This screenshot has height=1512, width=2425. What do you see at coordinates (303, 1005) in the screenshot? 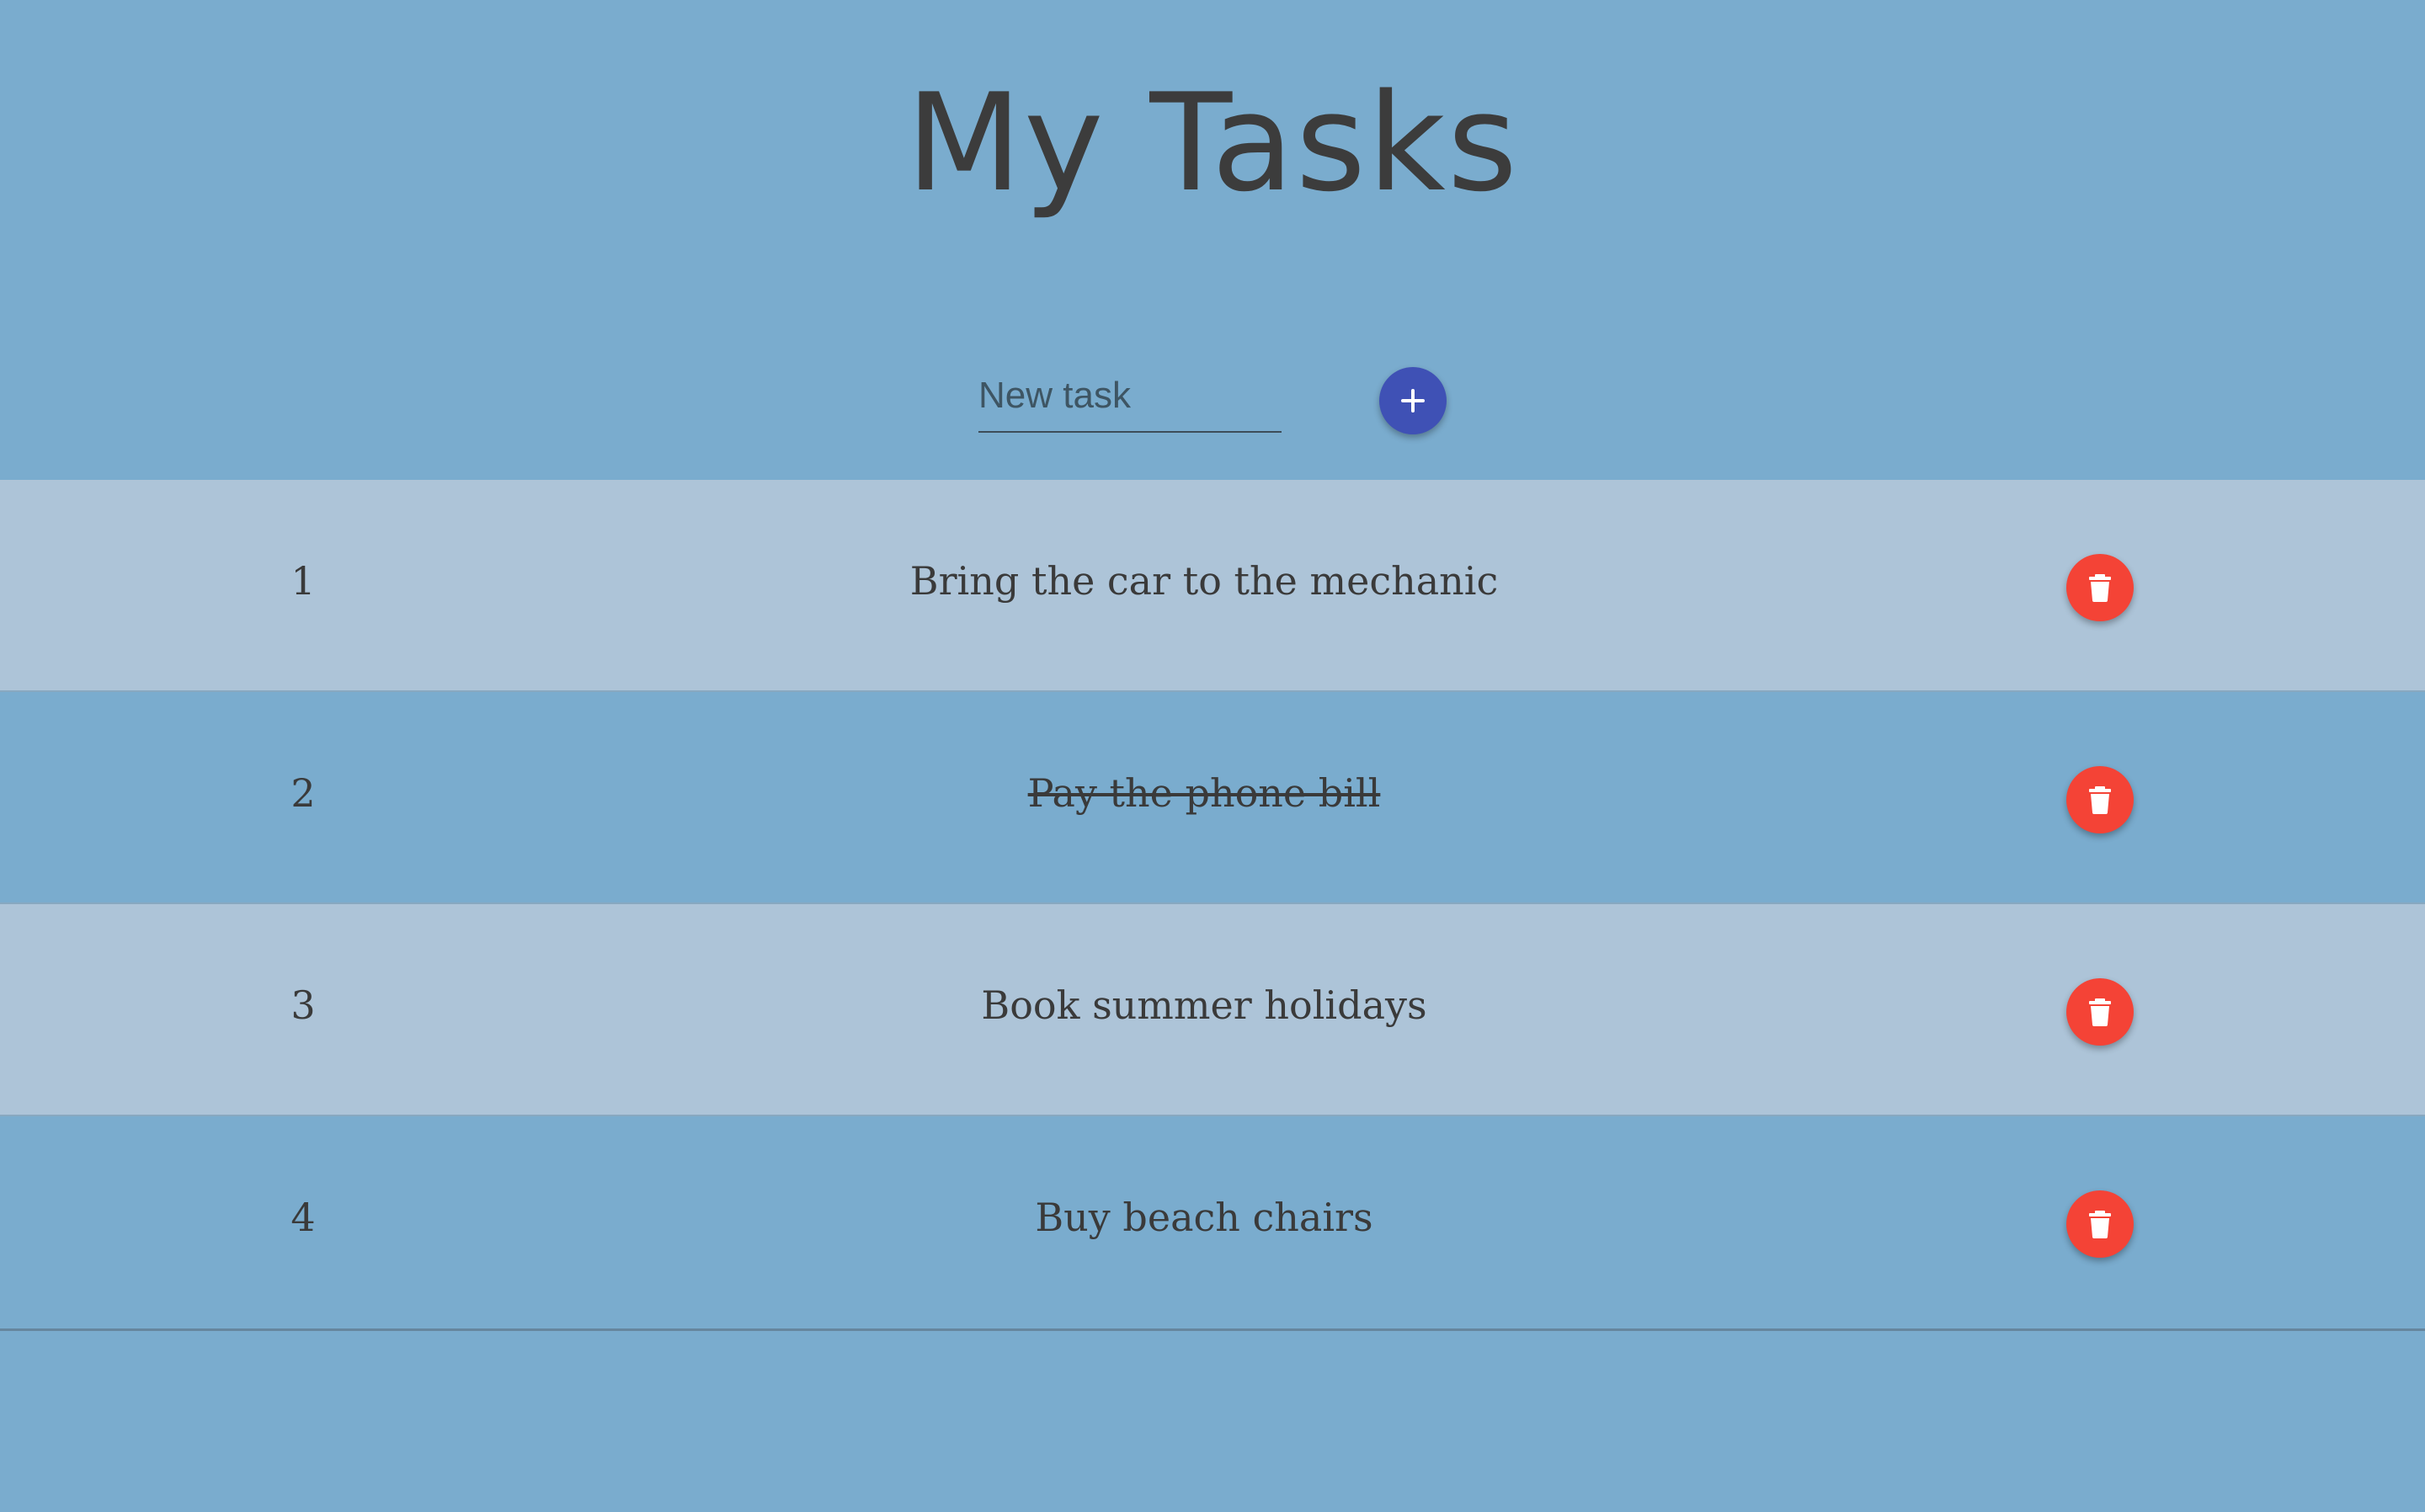
I see `task-number: 3` at bounding box center [303, 1005].